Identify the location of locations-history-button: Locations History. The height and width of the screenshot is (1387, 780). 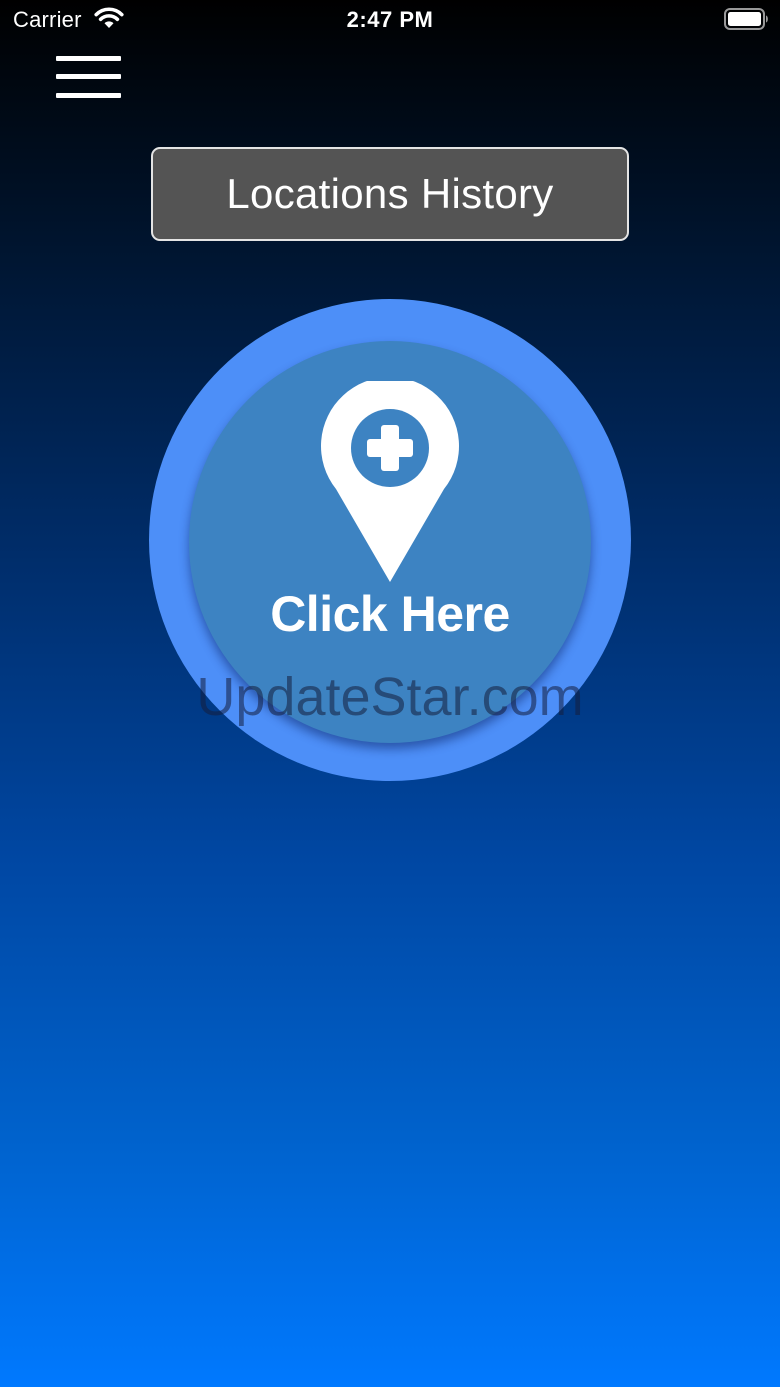
(390, 194).